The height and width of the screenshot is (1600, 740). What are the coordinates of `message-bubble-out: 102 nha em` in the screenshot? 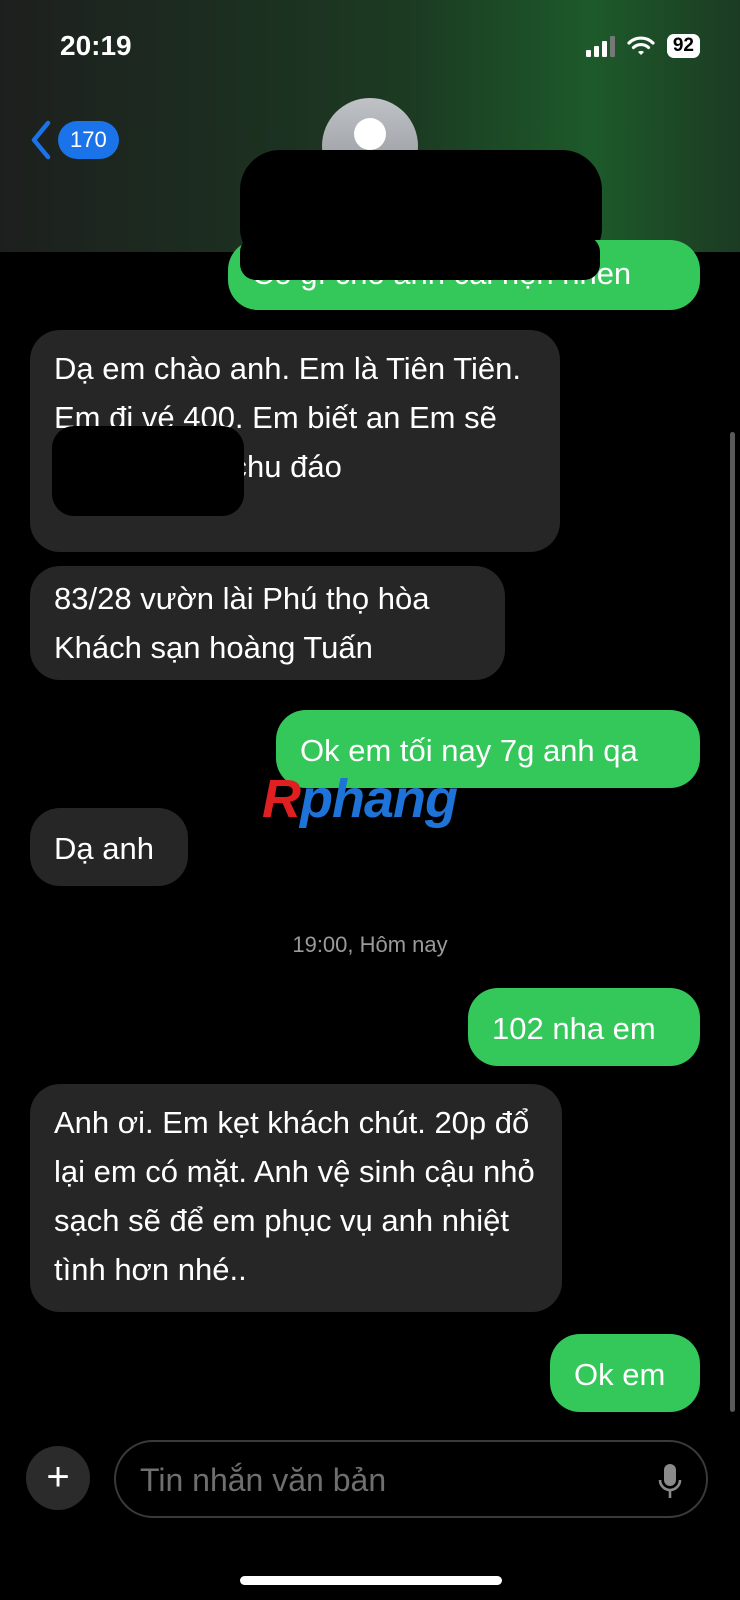 It's located at (584, 1027).